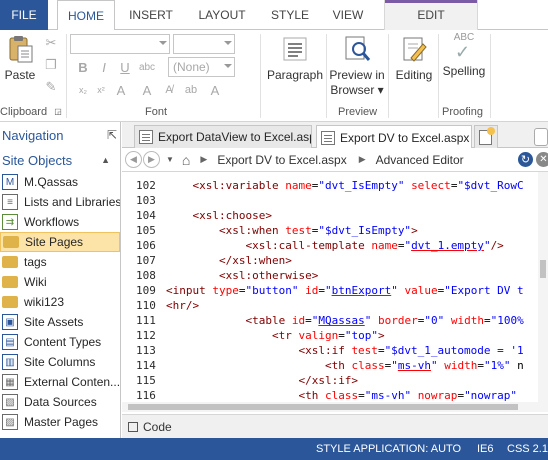 This screenshot has width=548, height=460. Describe the element at coordinates (497, 245) in the screenshot. I see `code-token: />` at that location.